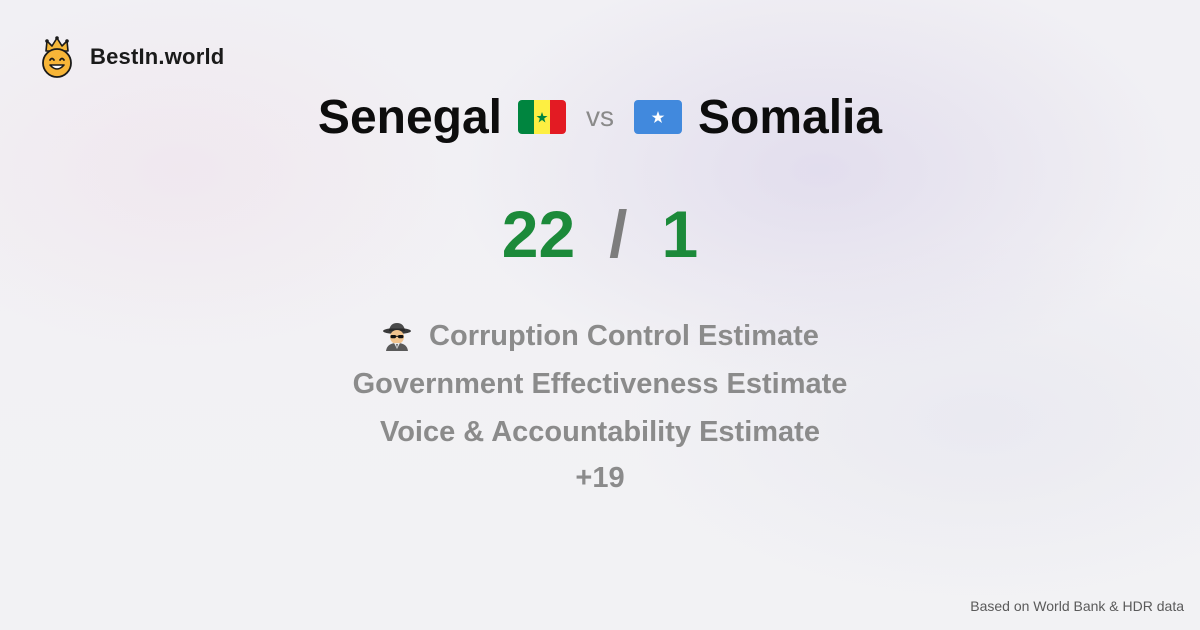 This screenshot has height=630, width=1200. What do you see at coordinates (409, 117) in the screenshot?
I see `left-country-name: Senegal` at bounding box center [409, 117].